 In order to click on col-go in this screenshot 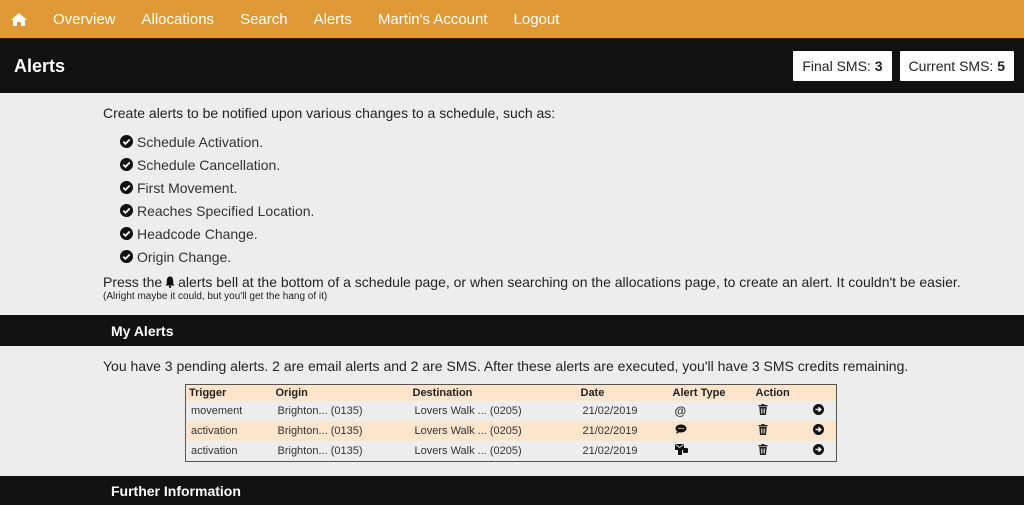, I will do `click(822, 392)`.